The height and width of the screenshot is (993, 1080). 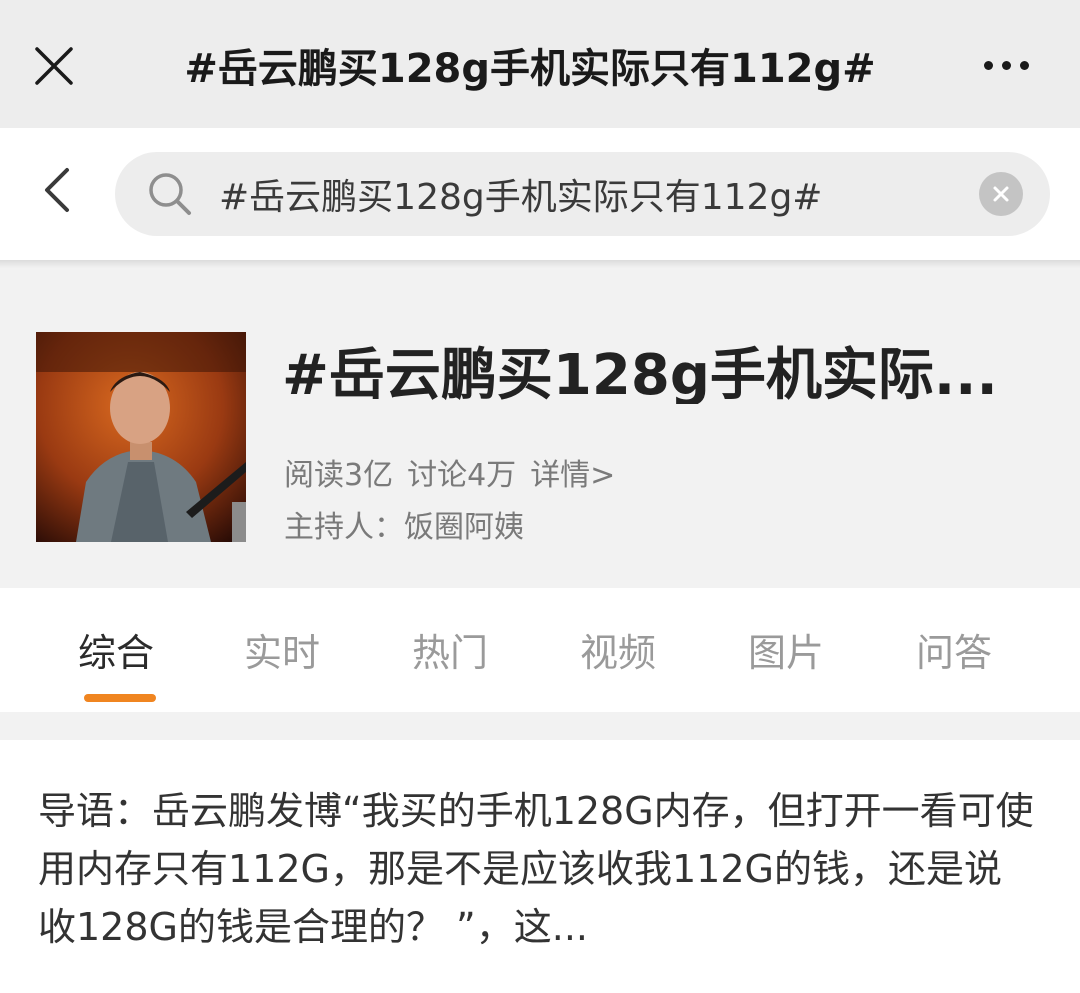 What do you see at coordinates (530, 69) in the screenshot?
I see `page-title: #岳云鹏买128g手机实际只有112g#` at bounding box center [530, 69].